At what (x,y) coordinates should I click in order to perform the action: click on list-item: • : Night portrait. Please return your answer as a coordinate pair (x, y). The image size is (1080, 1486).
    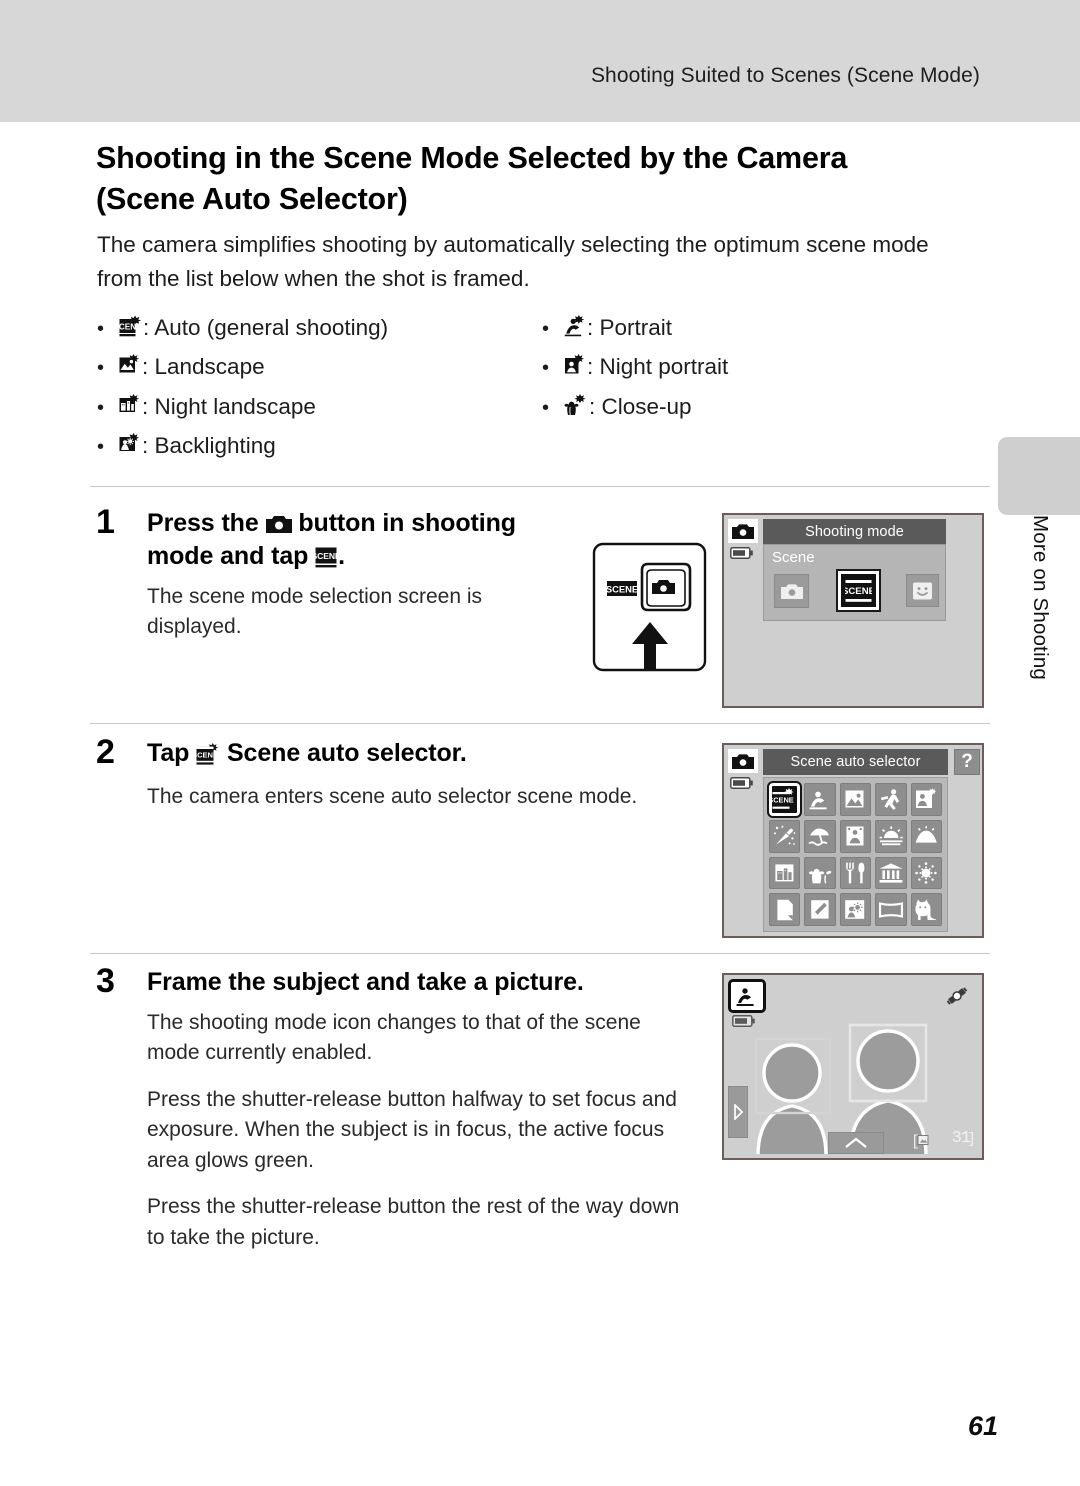
    Looking at the image, I should click on (757, 367).